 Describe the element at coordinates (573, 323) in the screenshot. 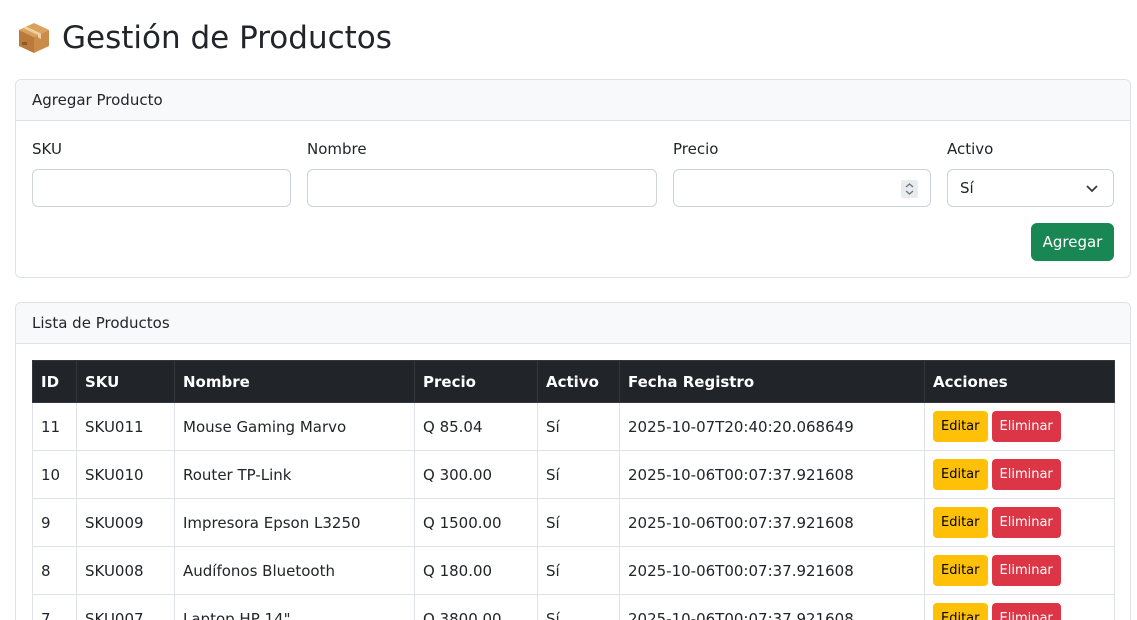

I see `product-list-header: Lista de Productos` at that location.